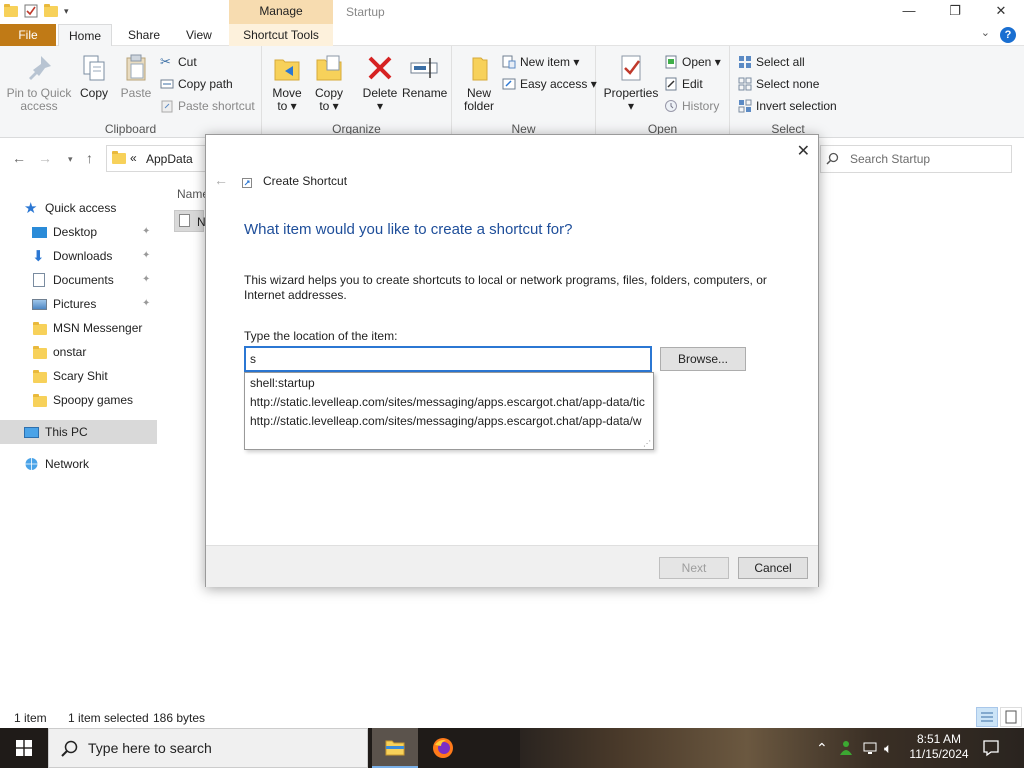 This screenshot has width=1024, height=768. I want to click on new-folder-button: New folder, so click(479, 82).